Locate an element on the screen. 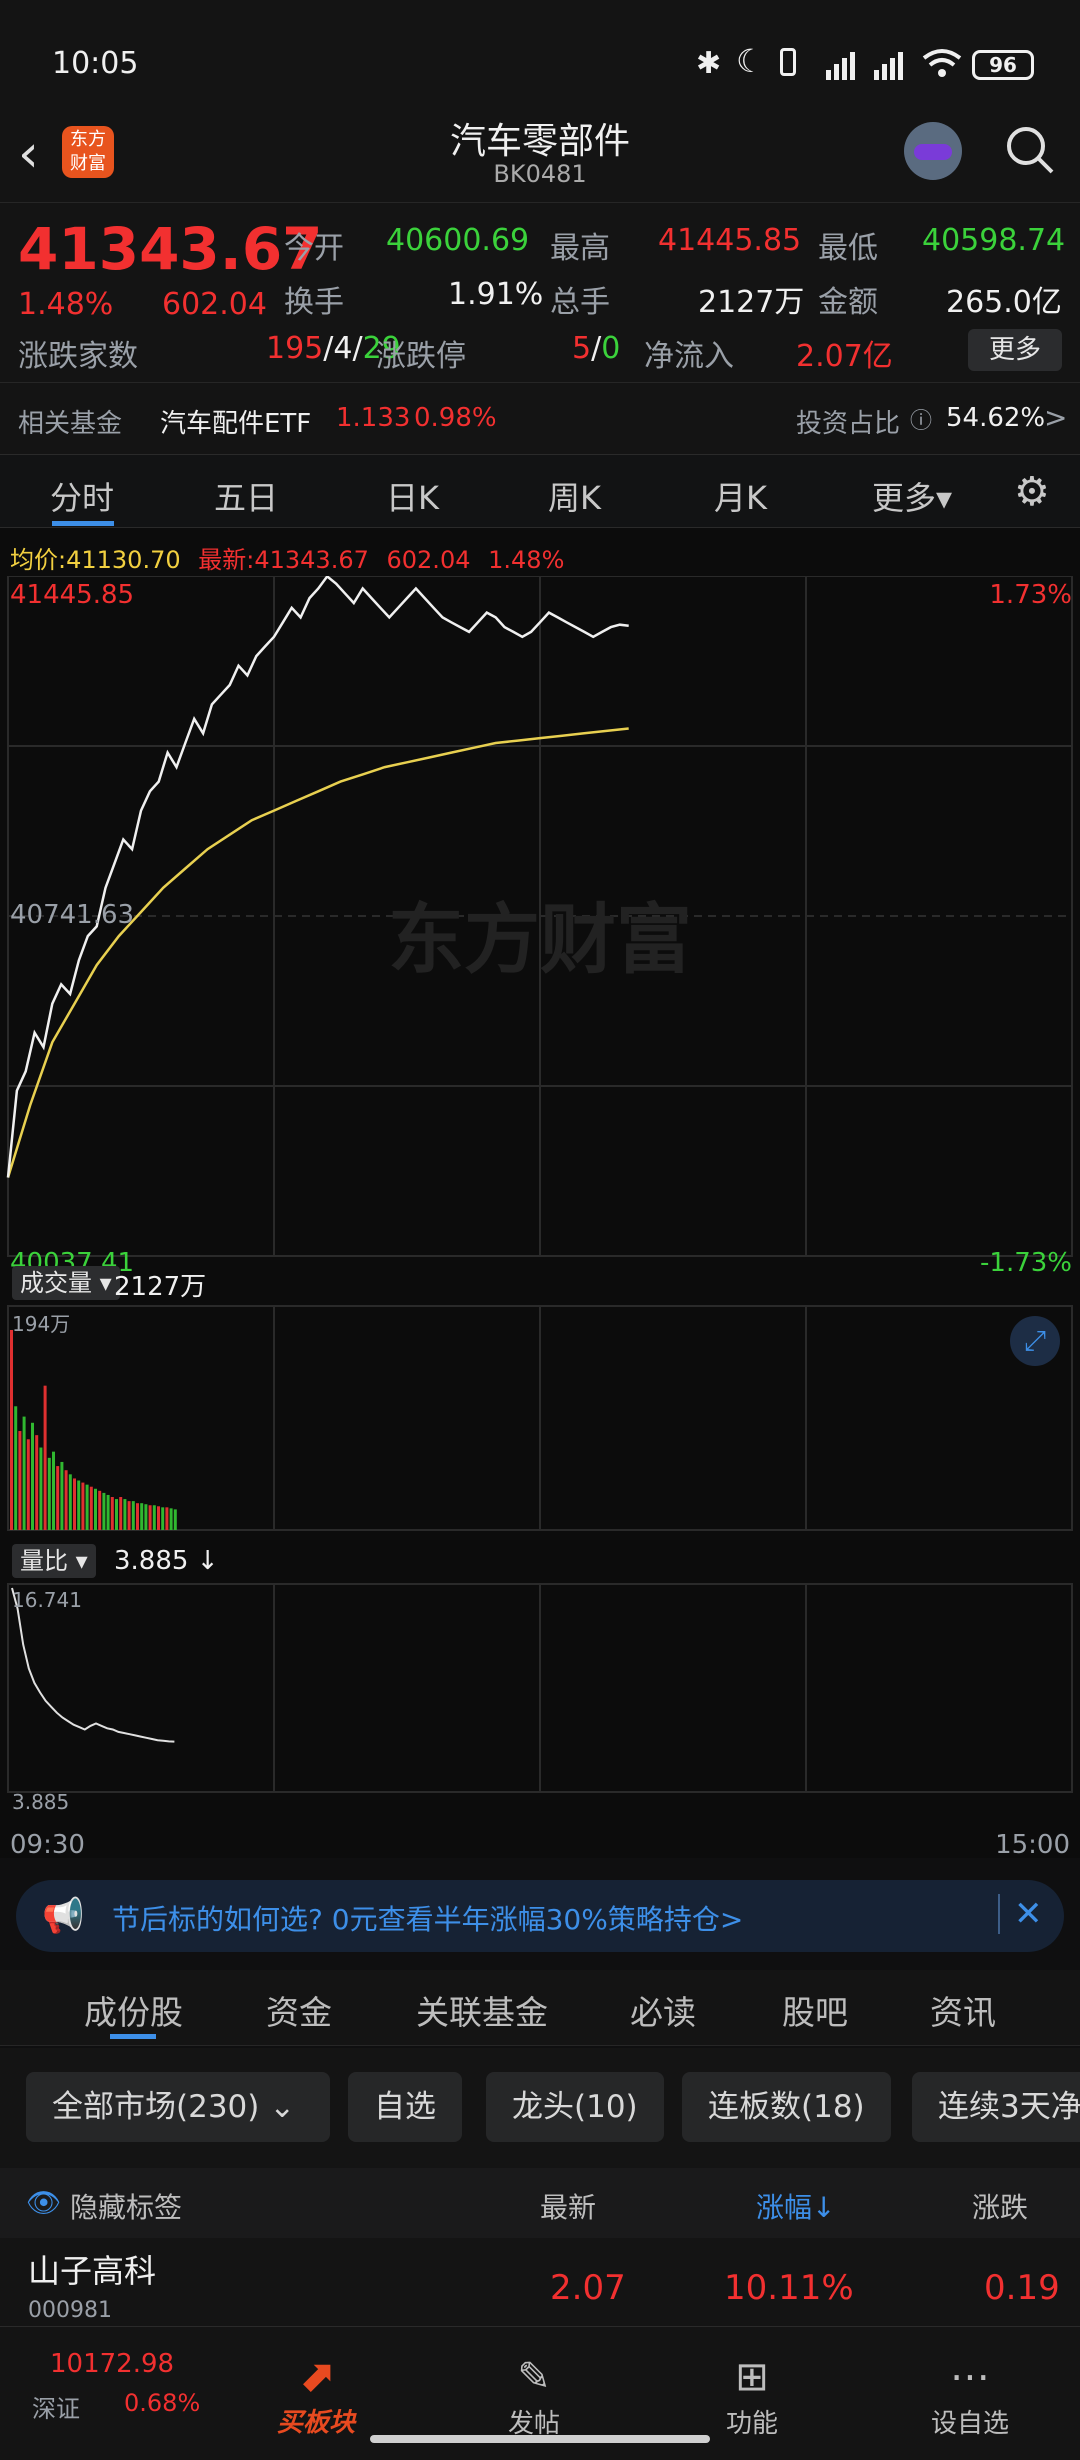  close-icon: ✕ is located at coordinates (1020, 1914).